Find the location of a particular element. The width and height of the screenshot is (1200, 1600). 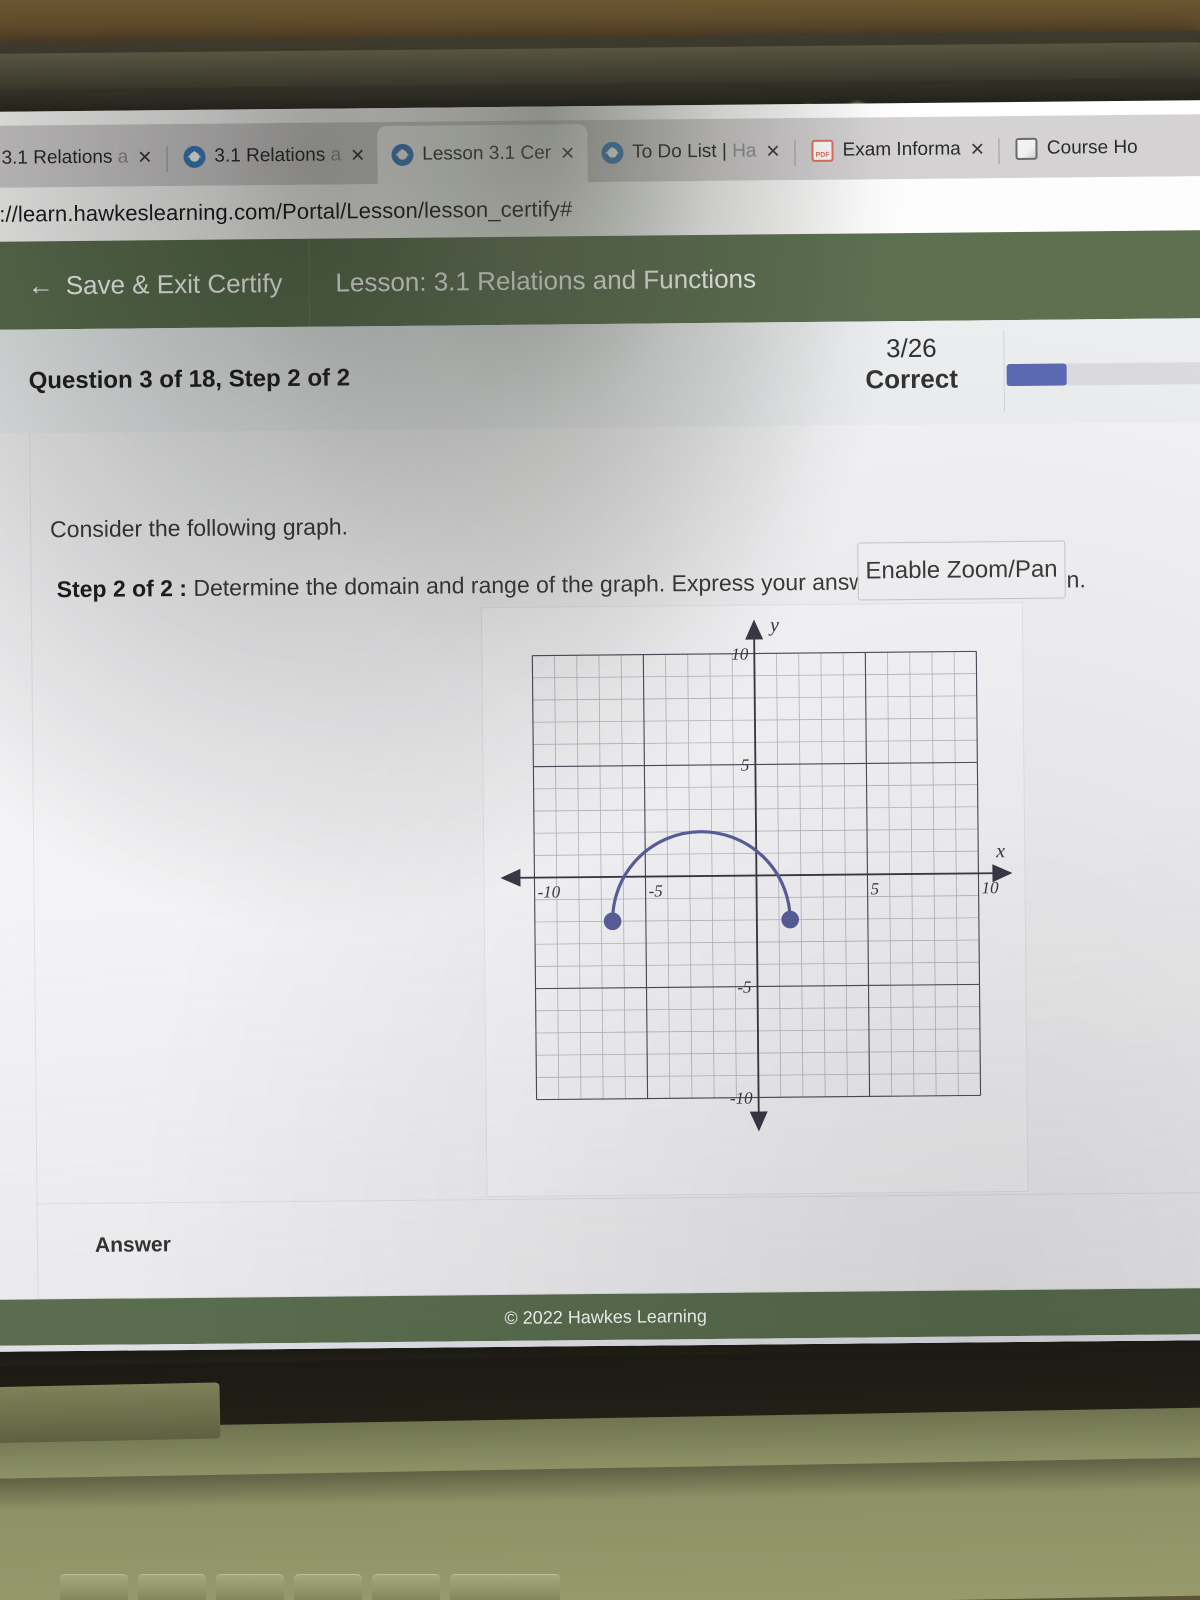

back-arrow-icon: ← is located at coordinates (41, 285).